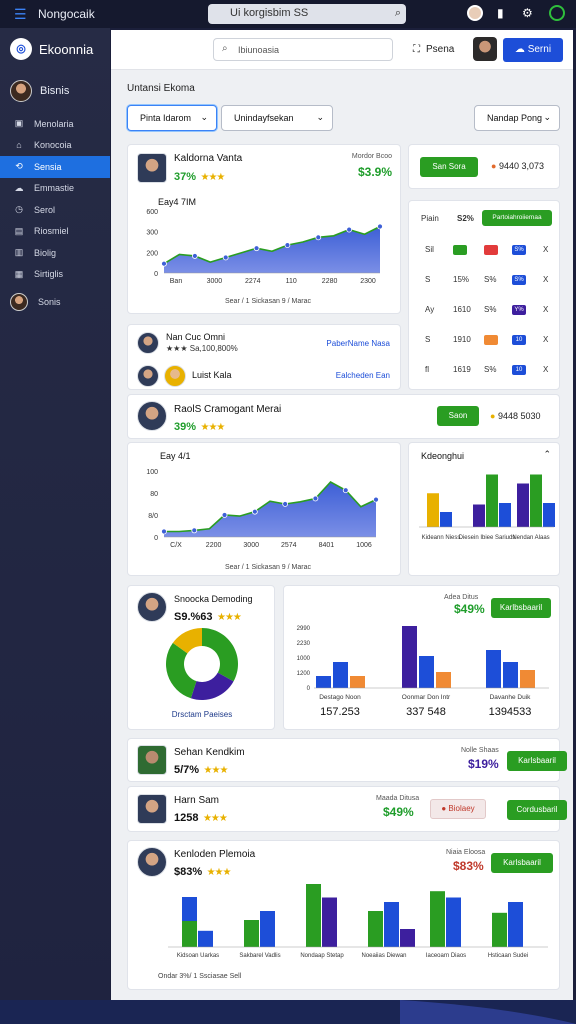  I want to click on notification-icon: ▮, so click(500, 13).